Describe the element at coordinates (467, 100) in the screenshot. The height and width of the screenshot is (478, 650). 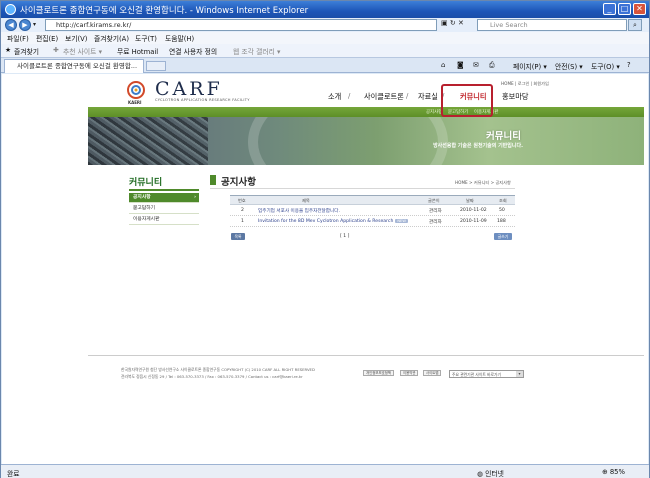
I see `active-menu-highlight` at that location.